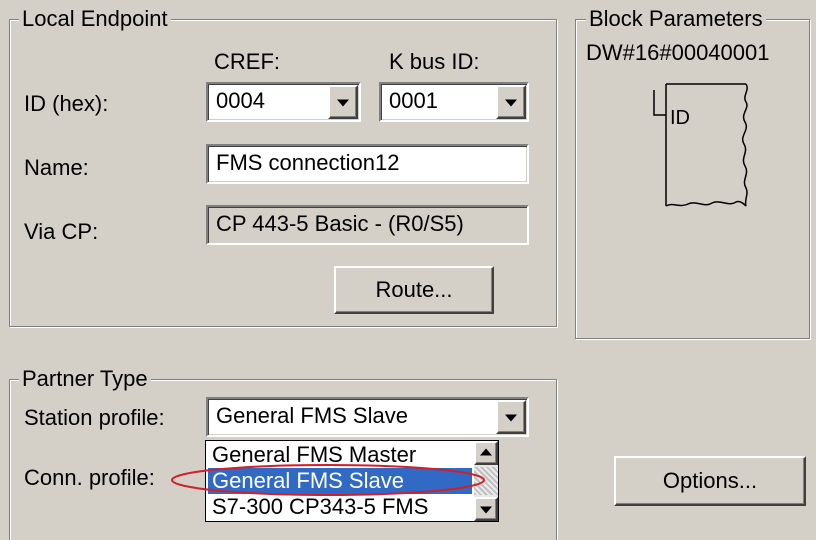 This screenshot has width=816, height=540. Describe the element at coordinates (61, 231) in the screenshot. I see `via-cp-label: Via CP:` at that location.